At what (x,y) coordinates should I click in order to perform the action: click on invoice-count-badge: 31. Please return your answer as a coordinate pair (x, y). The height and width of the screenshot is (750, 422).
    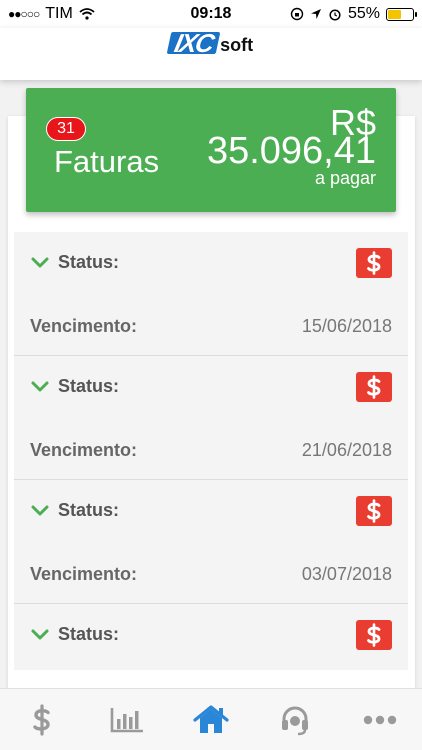
    Looking at the image, I should click on (66, 129).